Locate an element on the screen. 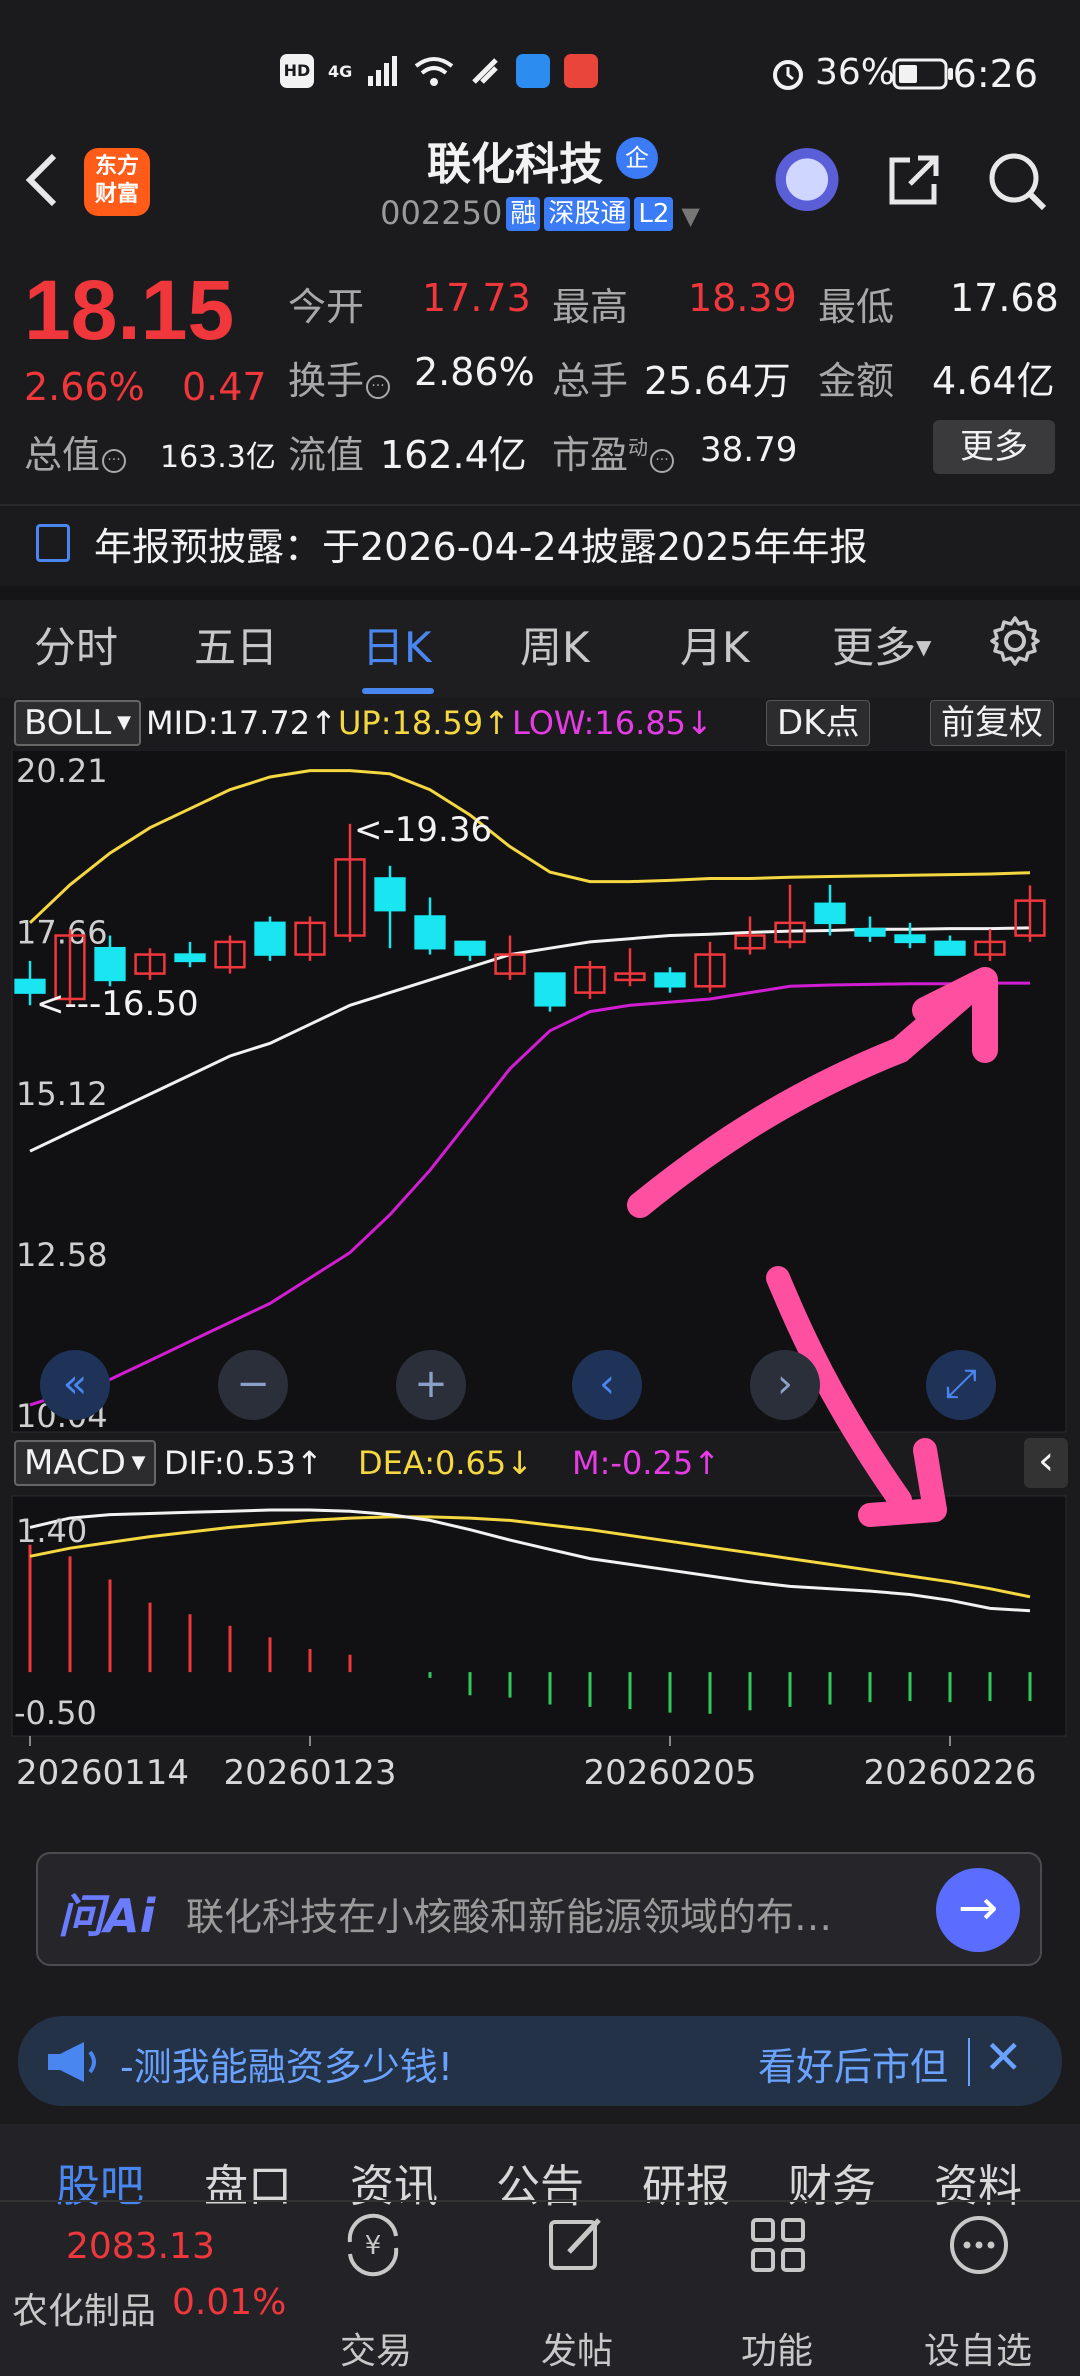 This screenshot has width=1080, height=2376. tag-l2: L2 is located at coordinates (654, 214).